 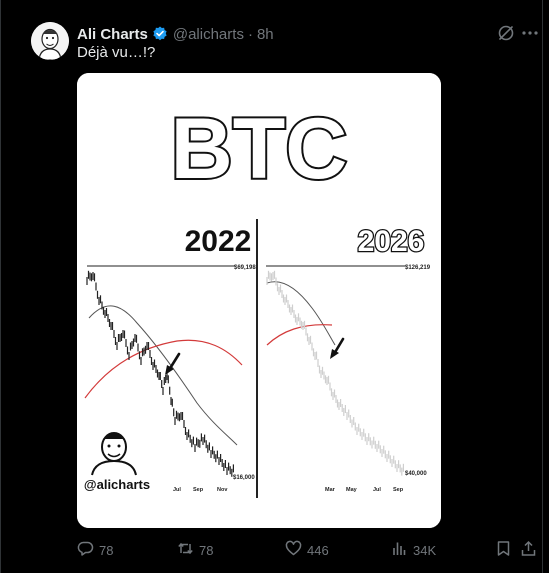 What do you see at coordinates (398, 490) in the screenshot?
I see `right-tick-sep: Sep` at bounding box center [398, 490].